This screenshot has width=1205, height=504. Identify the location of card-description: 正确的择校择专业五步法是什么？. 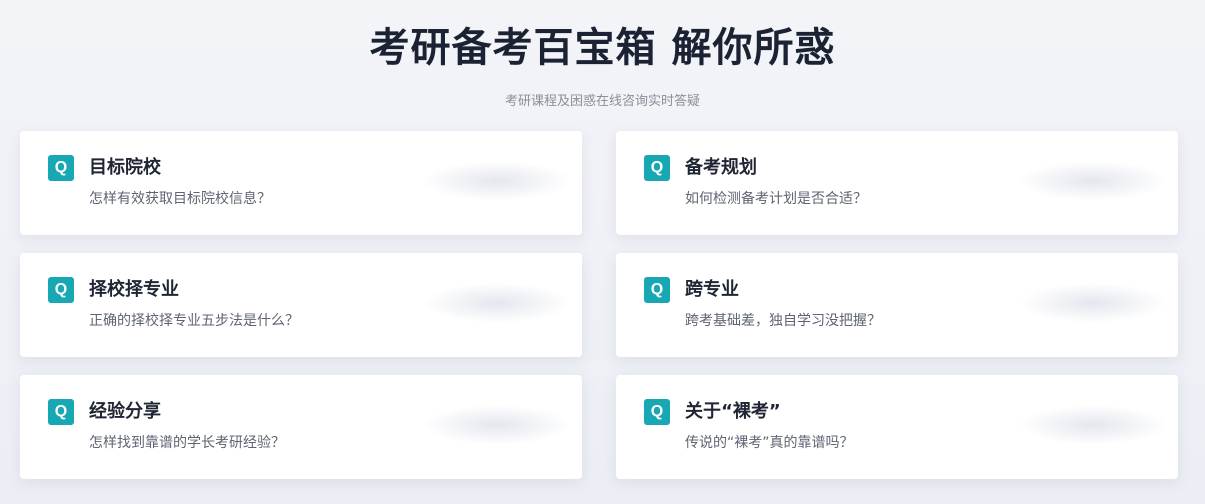
(194, 321).